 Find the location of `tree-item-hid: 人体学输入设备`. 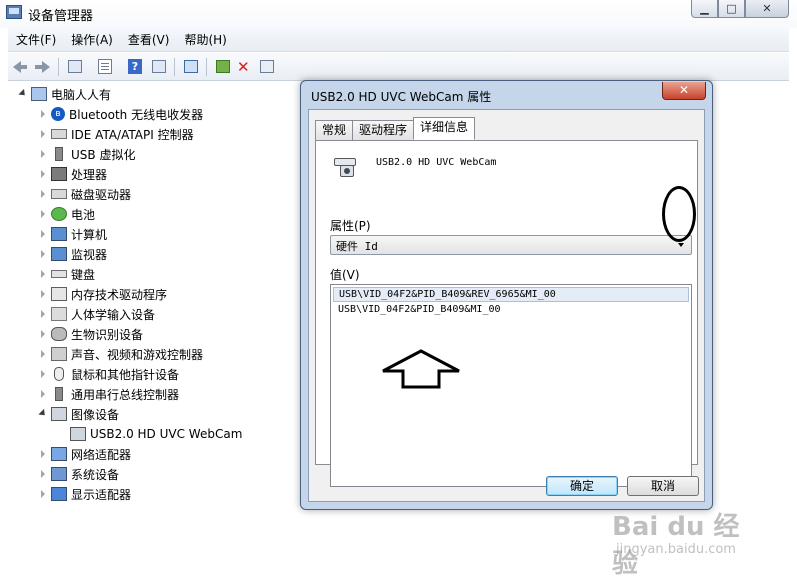

tree-item-hid: 人体学输入设备 is located at coordinates (96, 314).